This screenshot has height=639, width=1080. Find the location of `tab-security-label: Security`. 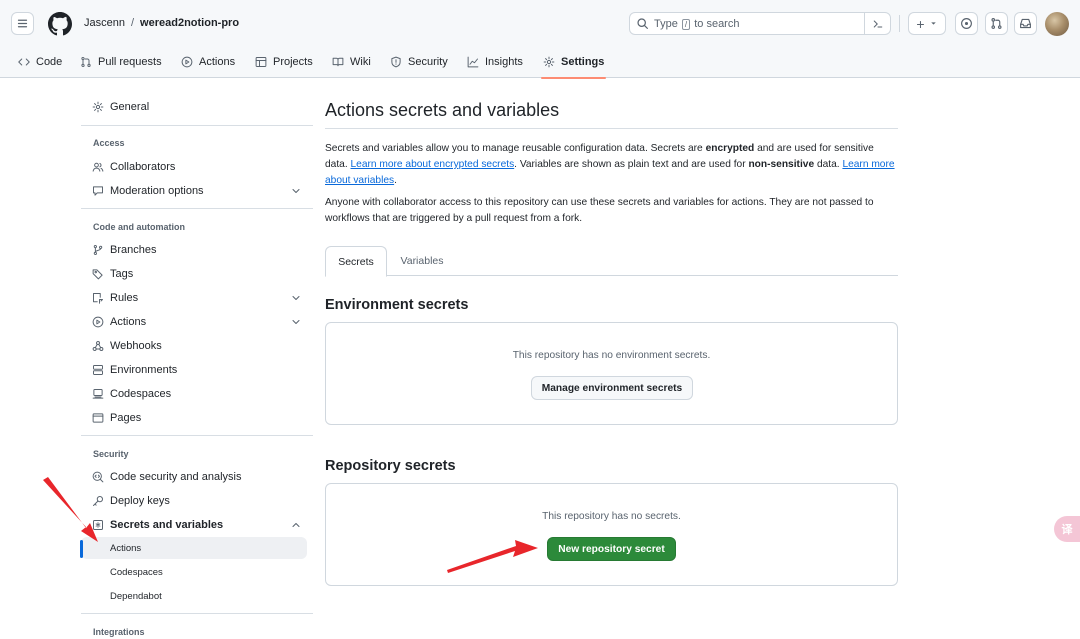

tab-security-label: Security is located at coordinates (428, 62).